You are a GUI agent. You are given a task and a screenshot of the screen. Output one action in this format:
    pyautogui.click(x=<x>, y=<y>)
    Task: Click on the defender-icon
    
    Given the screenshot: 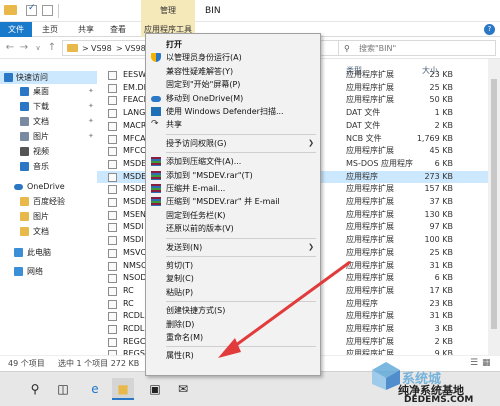 What is the action you would take?
    pyautogui.click(x=156, y=111)
    